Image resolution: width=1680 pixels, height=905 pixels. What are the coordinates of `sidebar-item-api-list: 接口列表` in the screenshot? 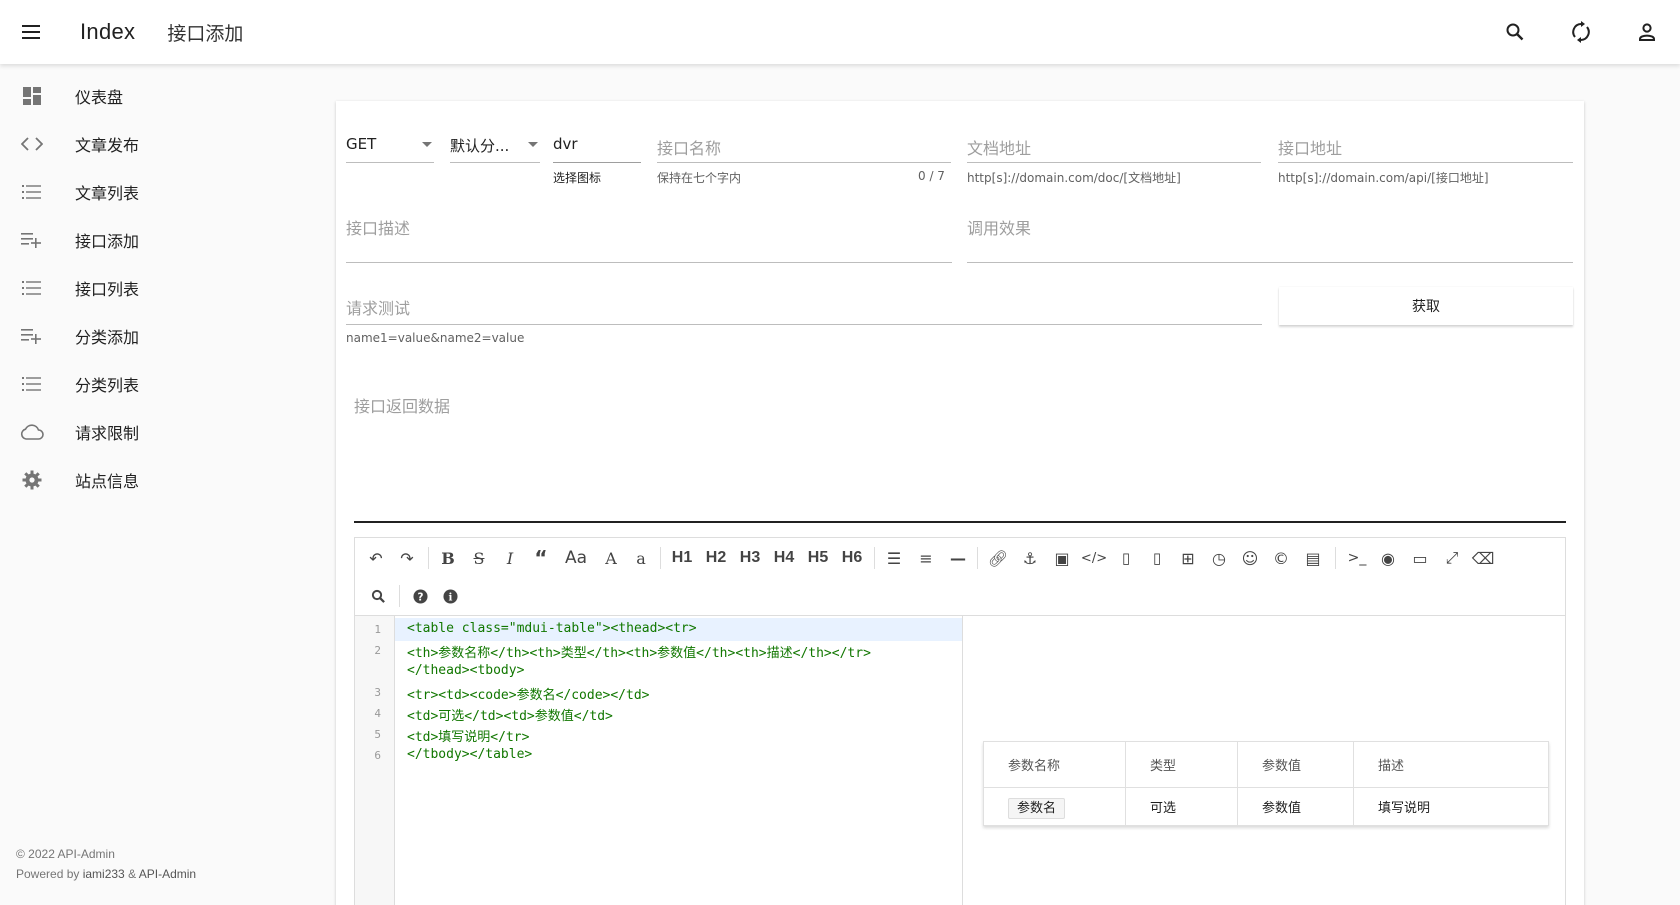 It's located at (160, 288).